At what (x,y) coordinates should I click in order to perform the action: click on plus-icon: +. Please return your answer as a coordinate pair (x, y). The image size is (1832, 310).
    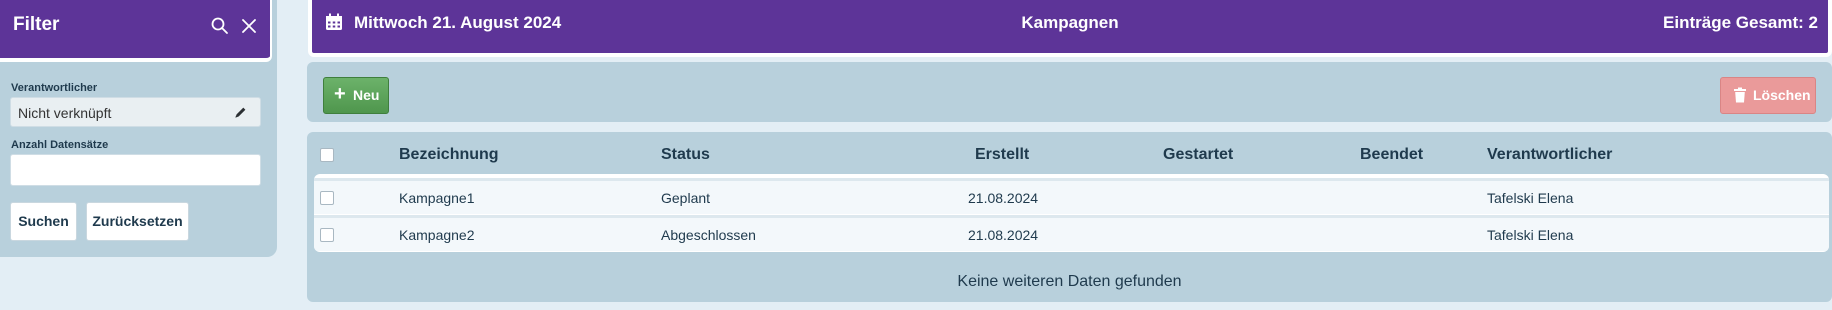
    Looking at the image, I should click on (340, 94).